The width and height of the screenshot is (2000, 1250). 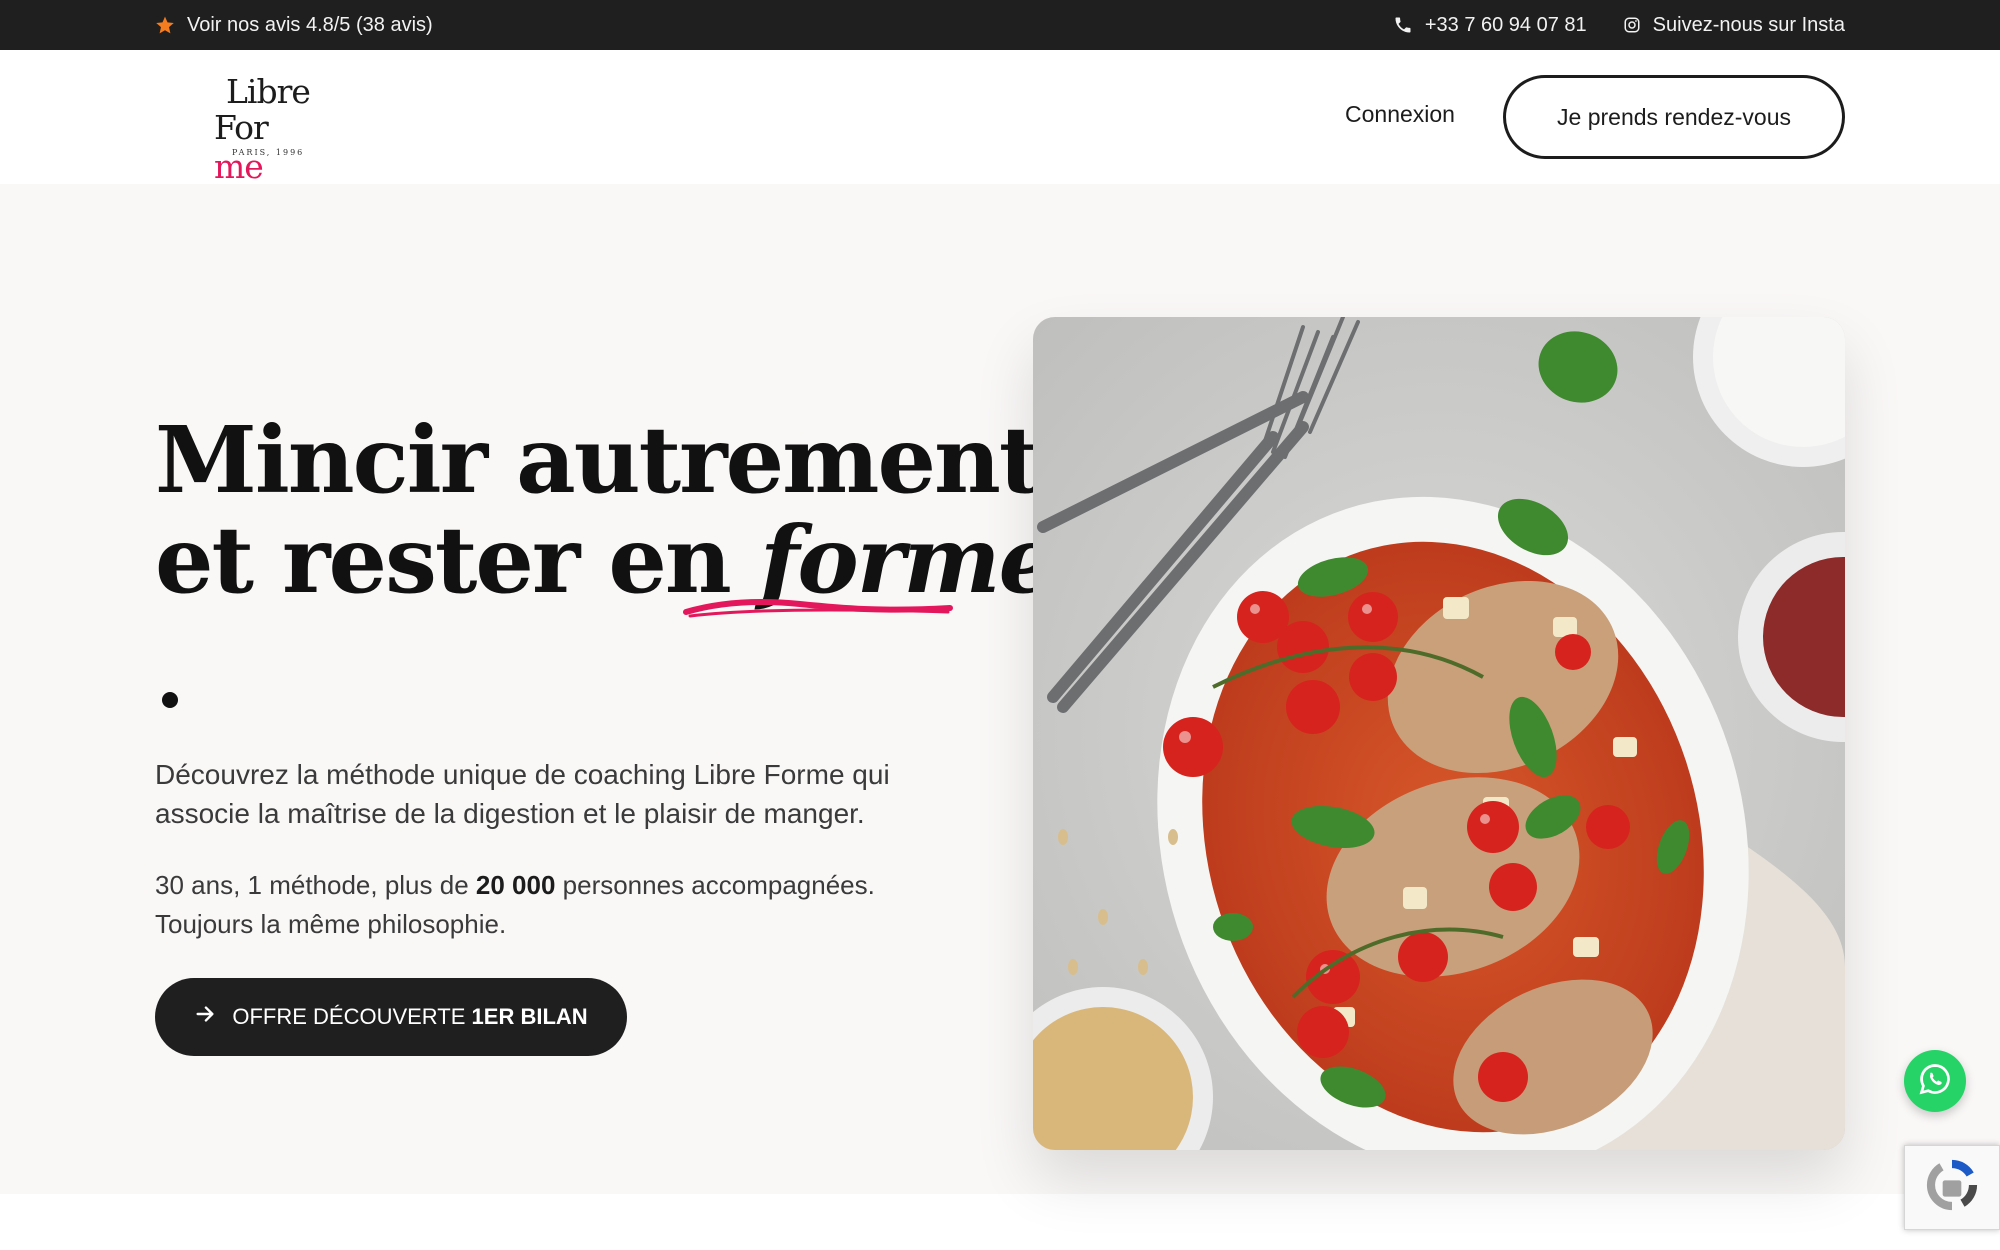 What do you see at coordinates (529, 1016) in the screenshot?
I see `cta-bold: 1ER BILAN` at bounding box center [529, 1016].